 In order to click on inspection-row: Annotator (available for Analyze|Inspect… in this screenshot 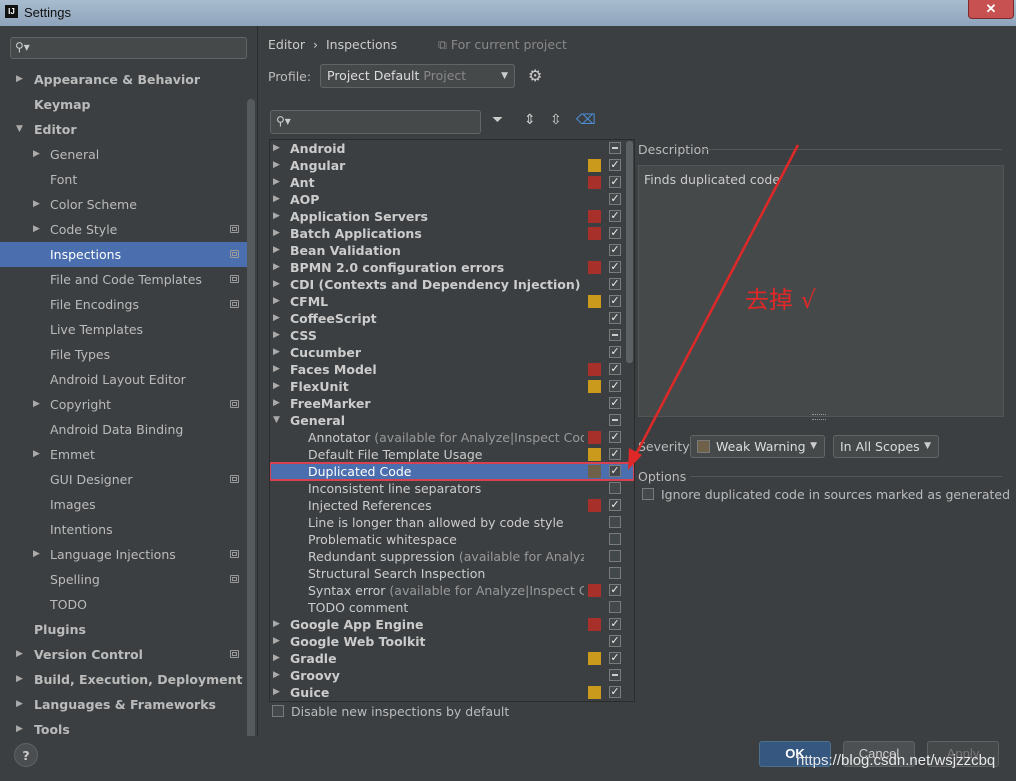, I will do `click(452, 437)`.